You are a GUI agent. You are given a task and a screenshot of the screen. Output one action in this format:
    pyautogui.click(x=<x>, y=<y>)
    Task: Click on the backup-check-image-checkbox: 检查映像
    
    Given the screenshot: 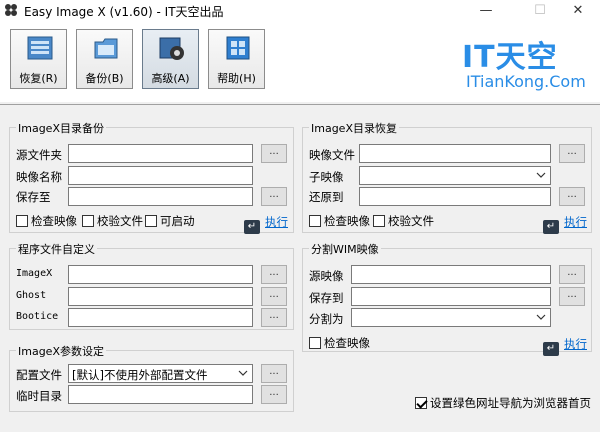 What is the action you would take?
    pyautogui.click(x=46, y=221)
    